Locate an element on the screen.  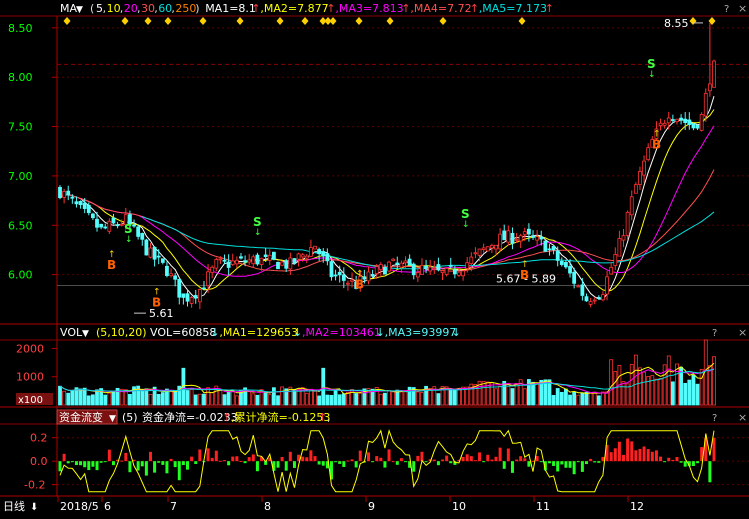
period-dropdown-icon: ⬇ is located at coordinates (34, 507).